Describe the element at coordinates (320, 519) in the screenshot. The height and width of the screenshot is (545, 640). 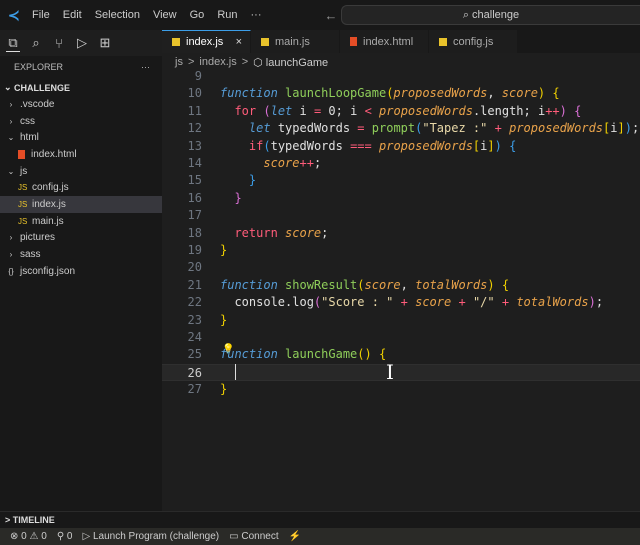
I see `timeline-section: > TIMELINE` at that location.